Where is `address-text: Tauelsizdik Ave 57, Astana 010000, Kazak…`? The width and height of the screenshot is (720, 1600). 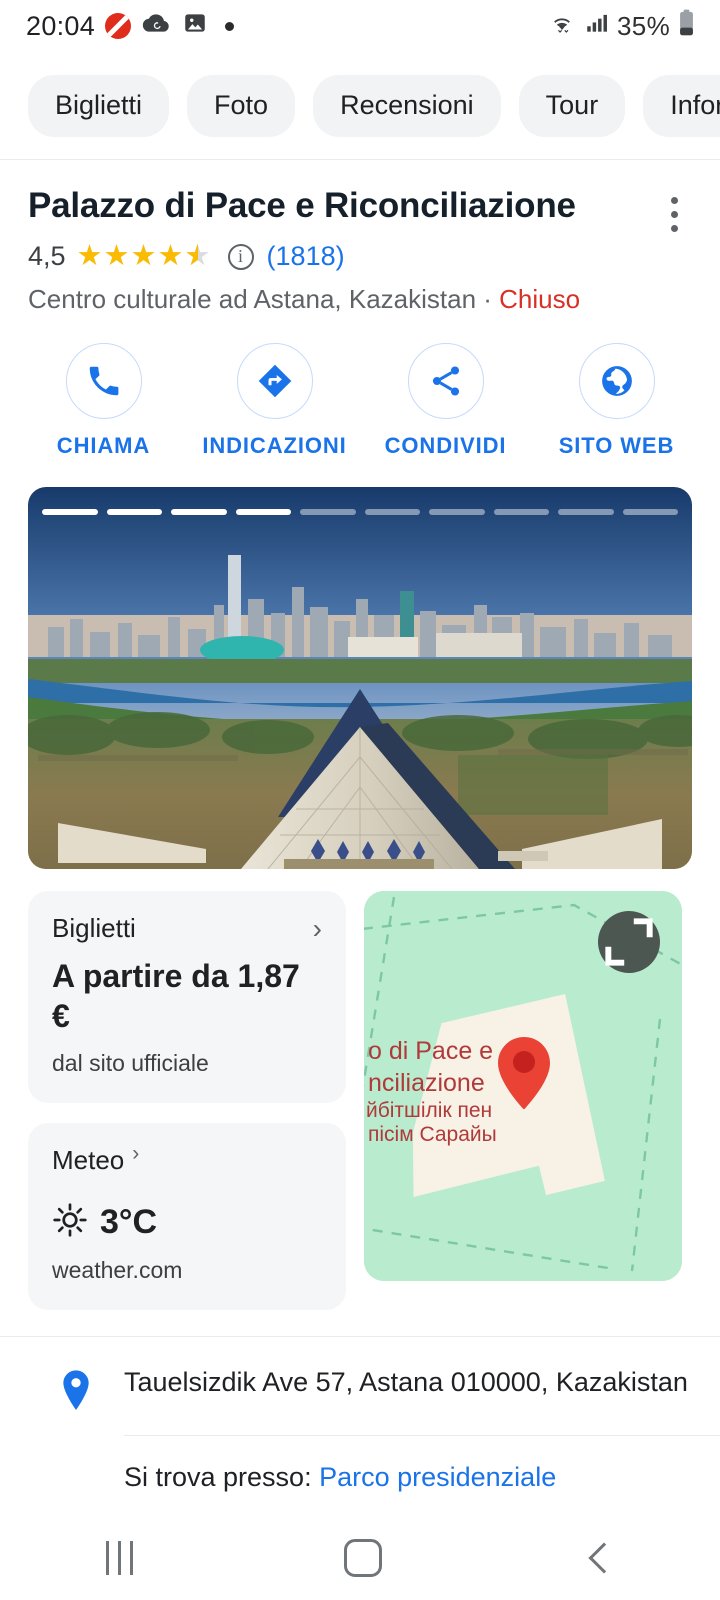 address-text: Tauelsizdik Ave 57, Astana 010000, Kazak… is located at coordinates (406, 1382).